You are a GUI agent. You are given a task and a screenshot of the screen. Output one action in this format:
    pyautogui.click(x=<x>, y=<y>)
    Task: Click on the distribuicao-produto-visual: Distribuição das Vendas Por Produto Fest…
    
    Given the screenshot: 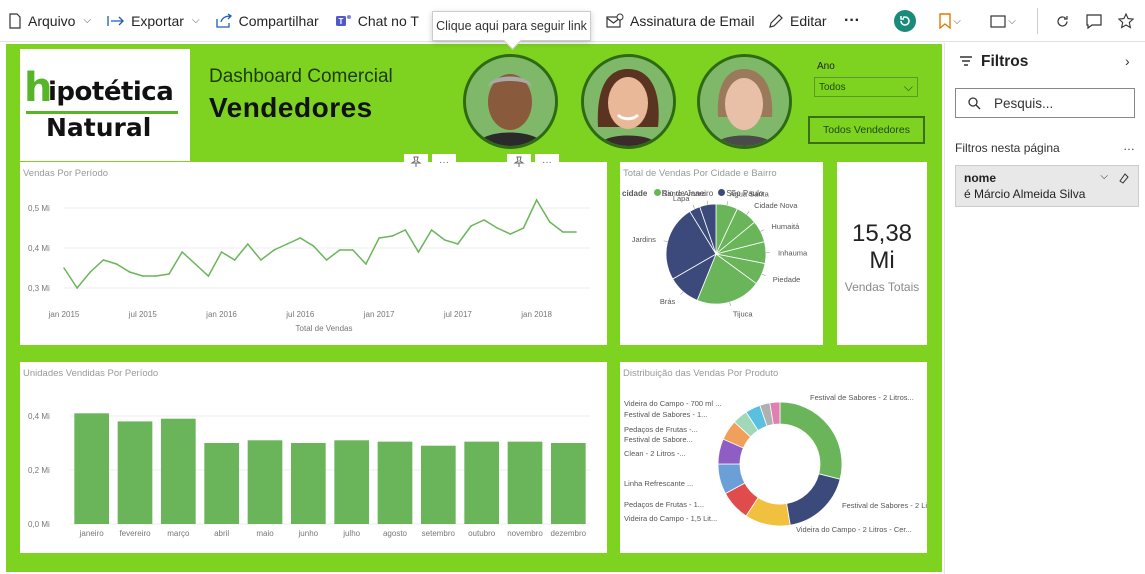 What is the action you would take?
    pyautogui.click(x=783, y=457)
    